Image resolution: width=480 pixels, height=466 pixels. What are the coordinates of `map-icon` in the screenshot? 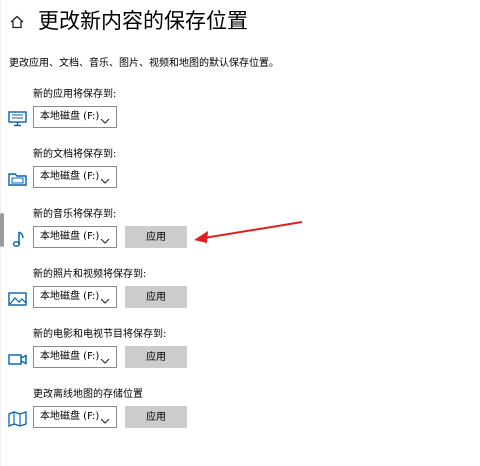 It's located at (18, 419).